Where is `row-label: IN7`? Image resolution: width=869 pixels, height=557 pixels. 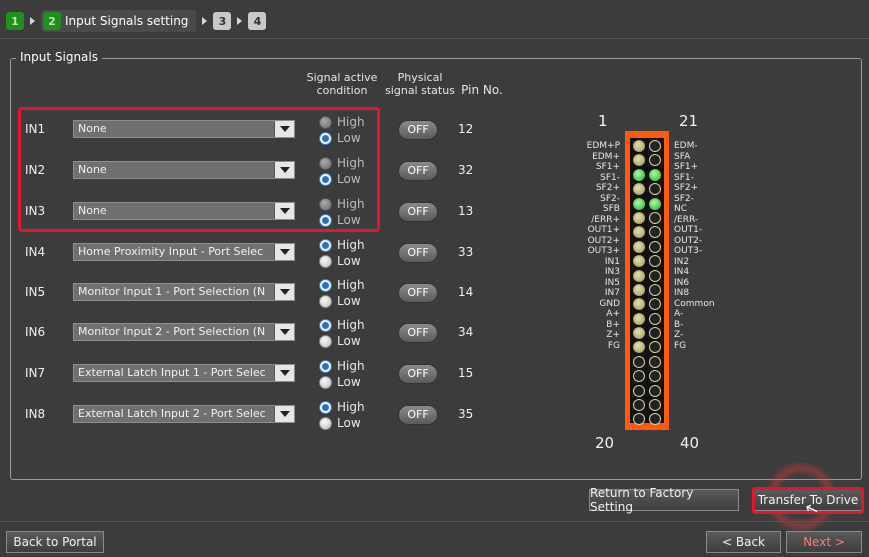
row-label: IN7 is located at coordinates (35, 373).